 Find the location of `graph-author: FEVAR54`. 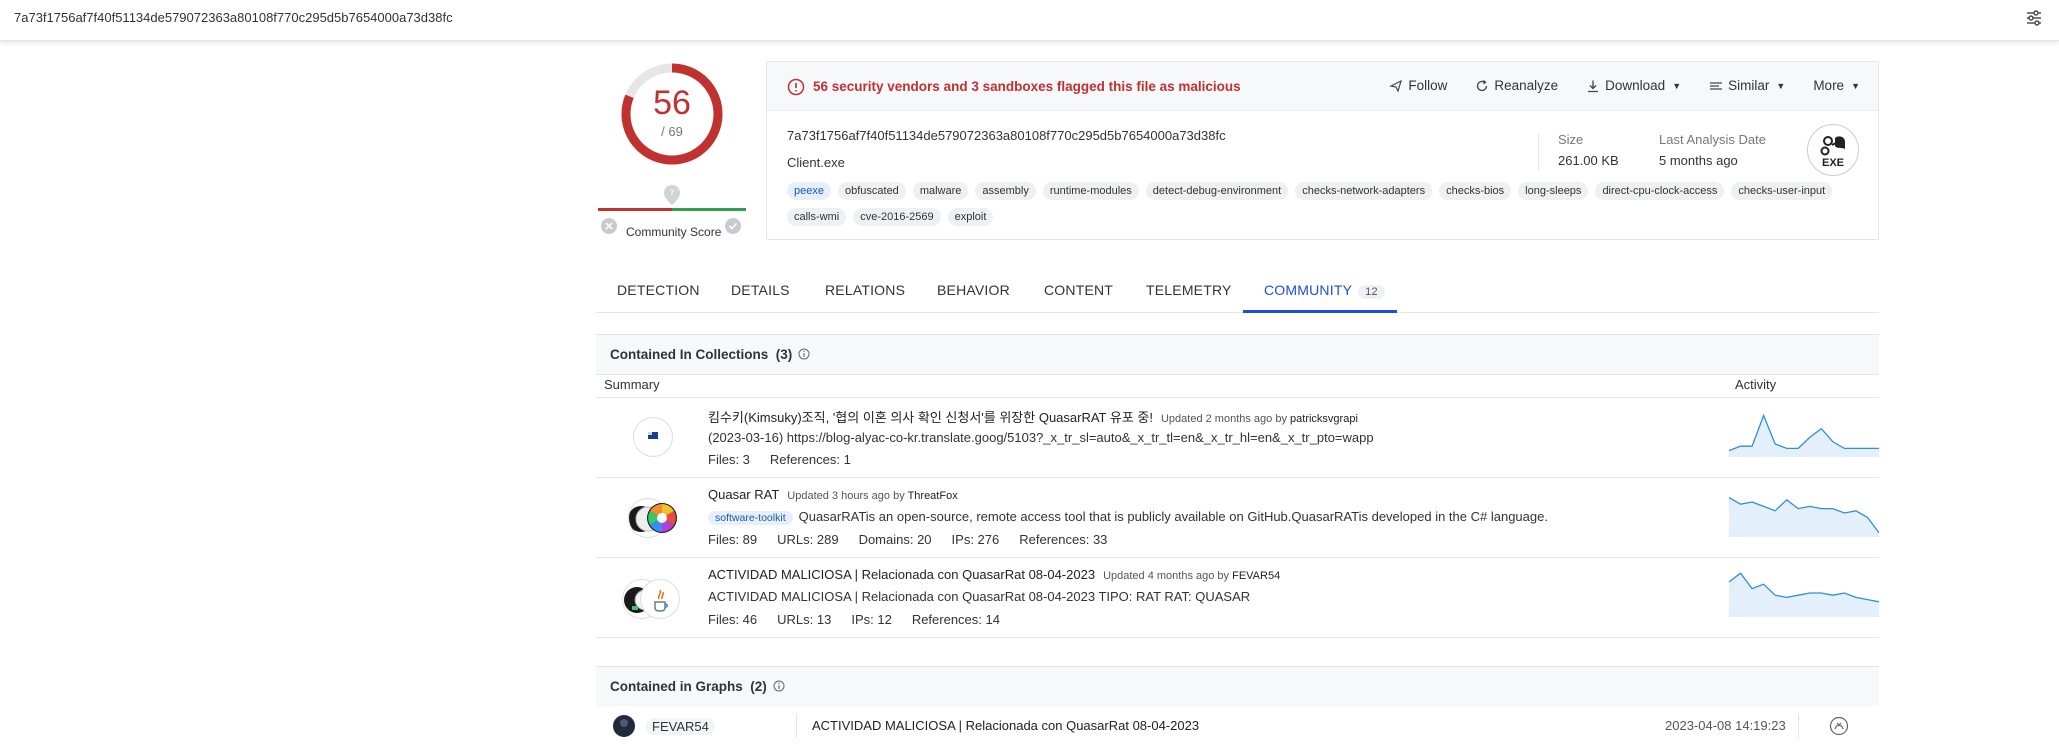

graph-author: FEVAR54 is located at coordinates (680, 726).